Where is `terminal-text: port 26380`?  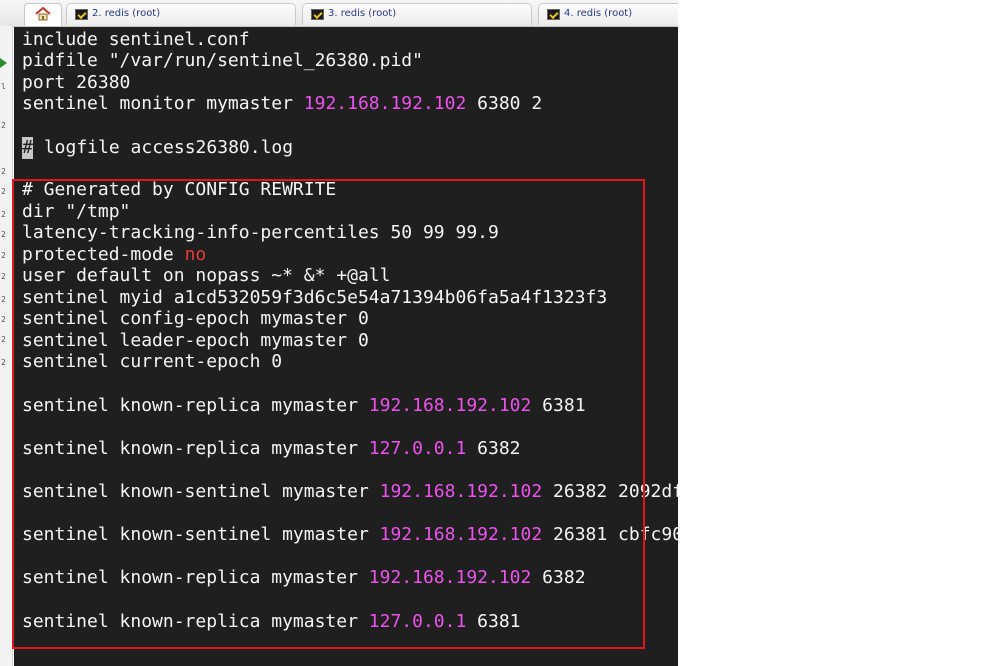 terminal-text: port 26380 is located at coordinates (76, 82).